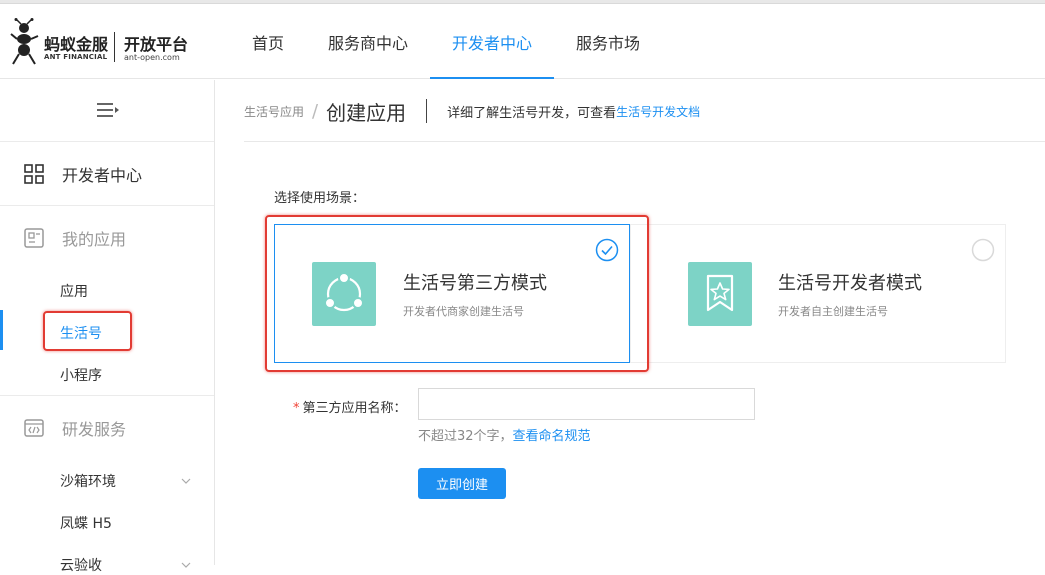  What do you see at coordinates (87, 331) in the screenshot?
I see `highlight-box-sidebar` at bounding box center [87, 331].